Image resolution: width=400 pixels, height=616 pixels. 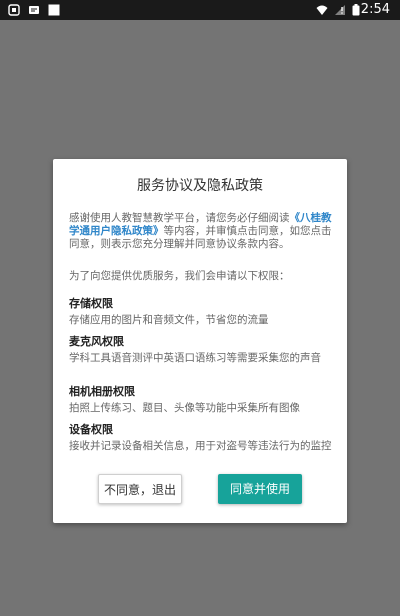 What do you see at coordinates (34, 10) in the screenshot?
I see `message-icon` at bounding box center [34, 10].